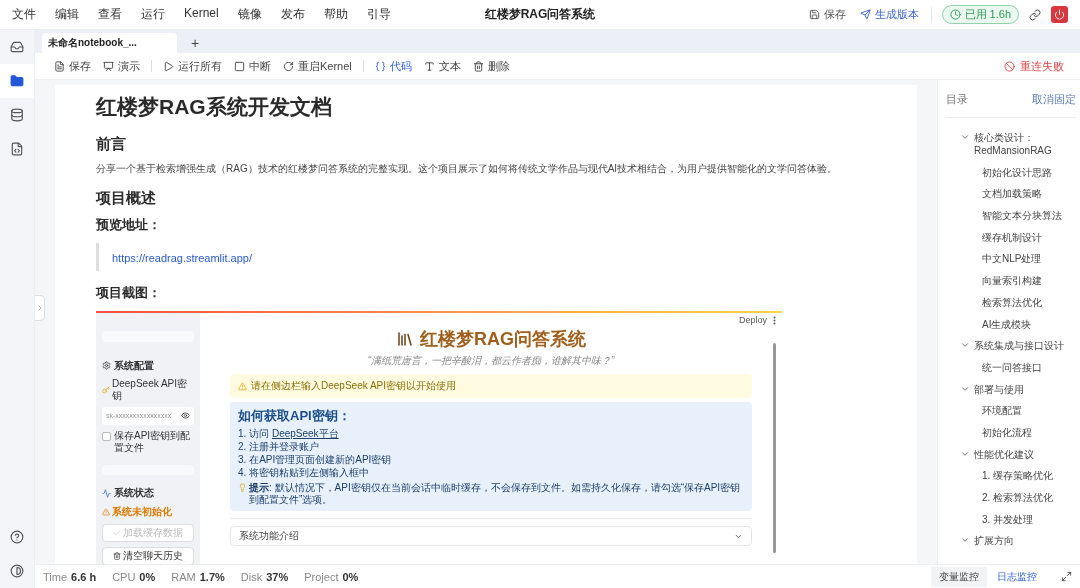  What do you see at coordinates (865, 14) in the screenshot?
I see `send-icon` at bounding box center [865, 14].